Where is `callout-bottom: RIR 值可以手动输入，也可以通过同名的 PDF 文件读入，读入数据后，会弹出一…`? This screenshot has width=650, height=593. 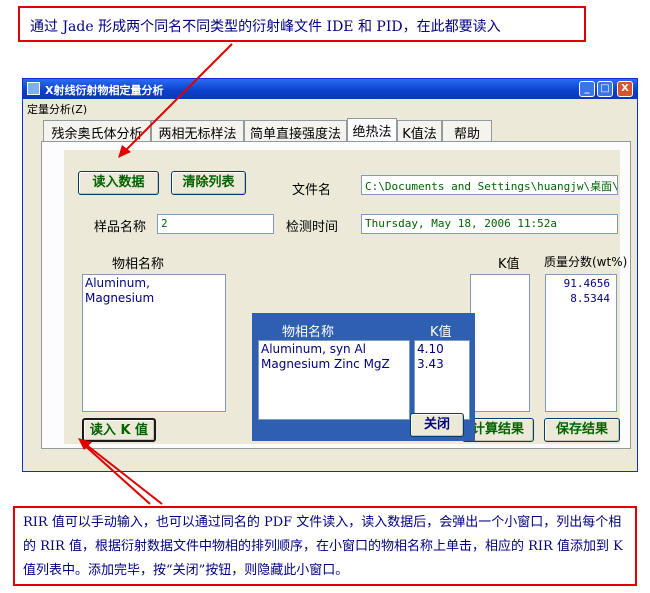 callout-bottom: RIR 值可以手动输入，也可以通过同名的 PDF 文件读入，读入数据后，会弹出一… is located at coordinates (325, 546).